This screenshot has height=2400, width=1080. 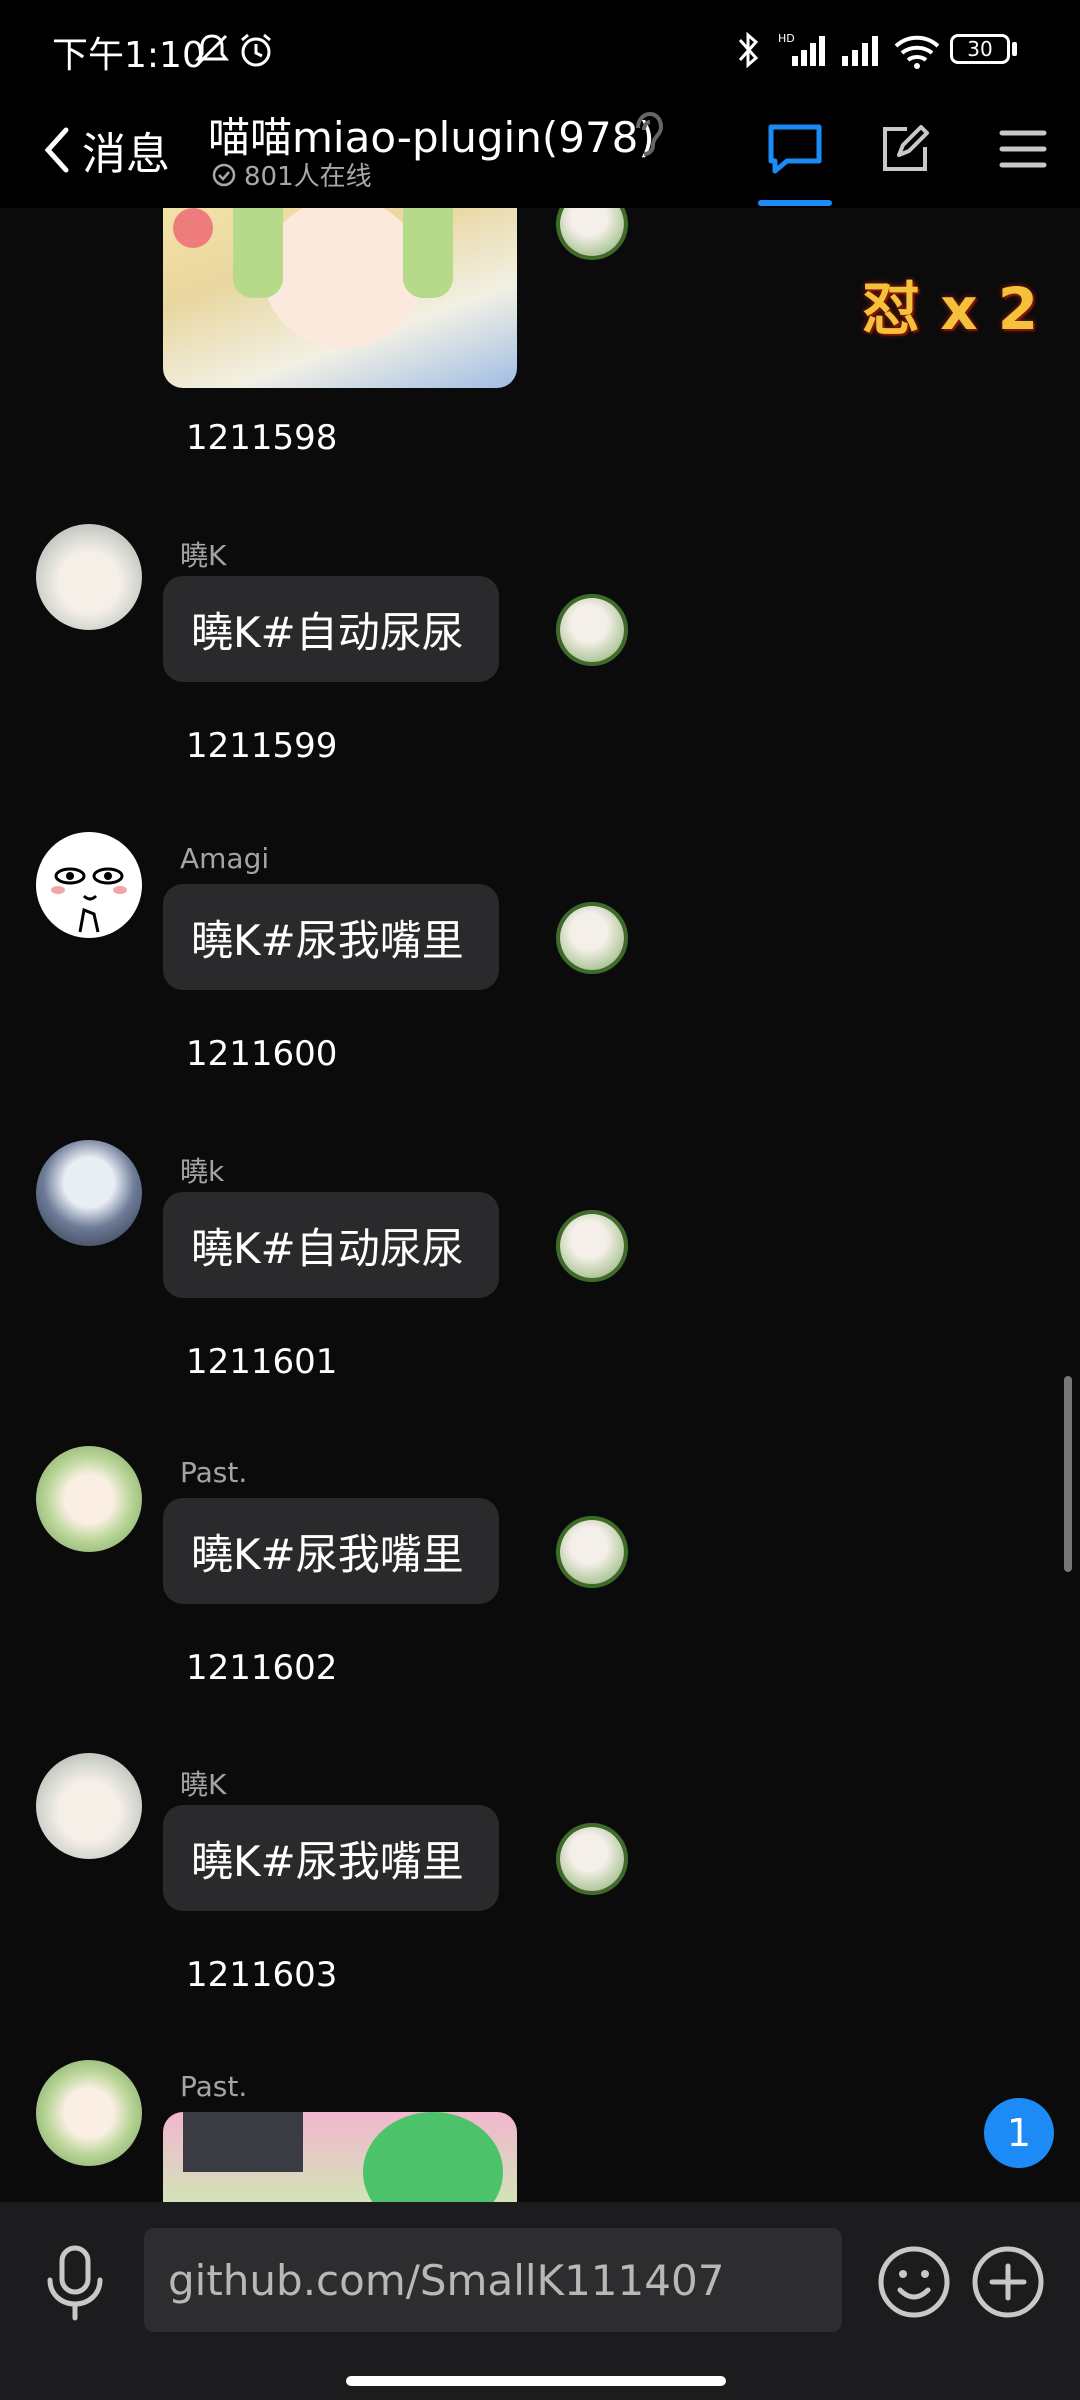 I want to click on back-label: 消息, so click(x=126, y=154).